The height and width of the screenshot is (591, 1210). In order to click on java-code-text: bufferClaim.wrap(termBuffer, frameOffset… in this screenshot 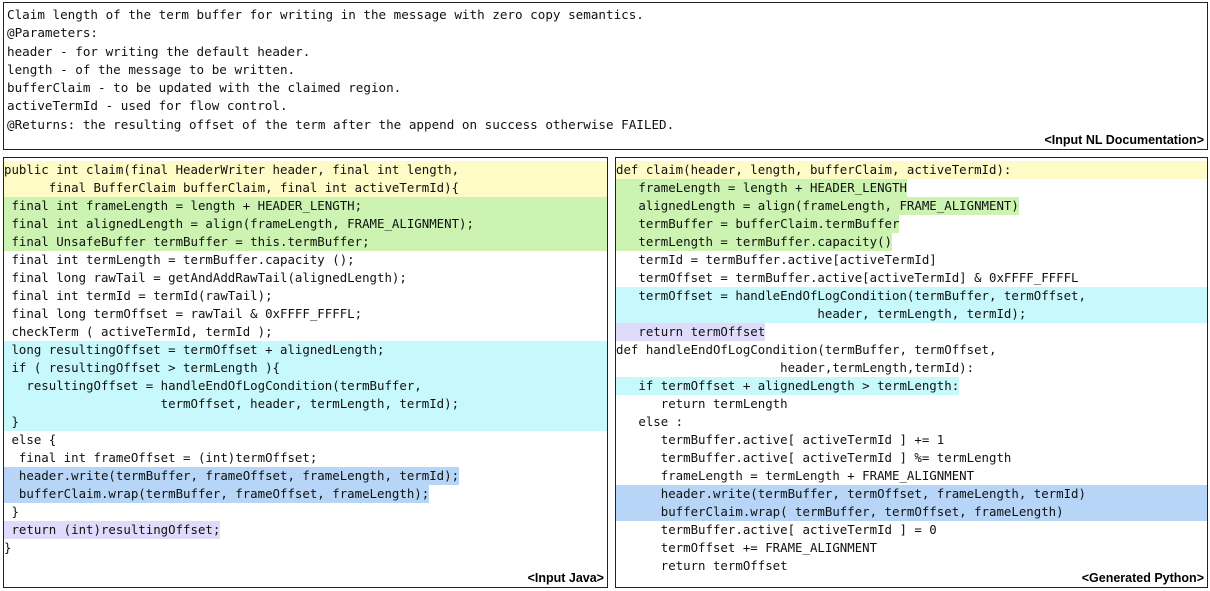, I will do `click(217, 494)`.